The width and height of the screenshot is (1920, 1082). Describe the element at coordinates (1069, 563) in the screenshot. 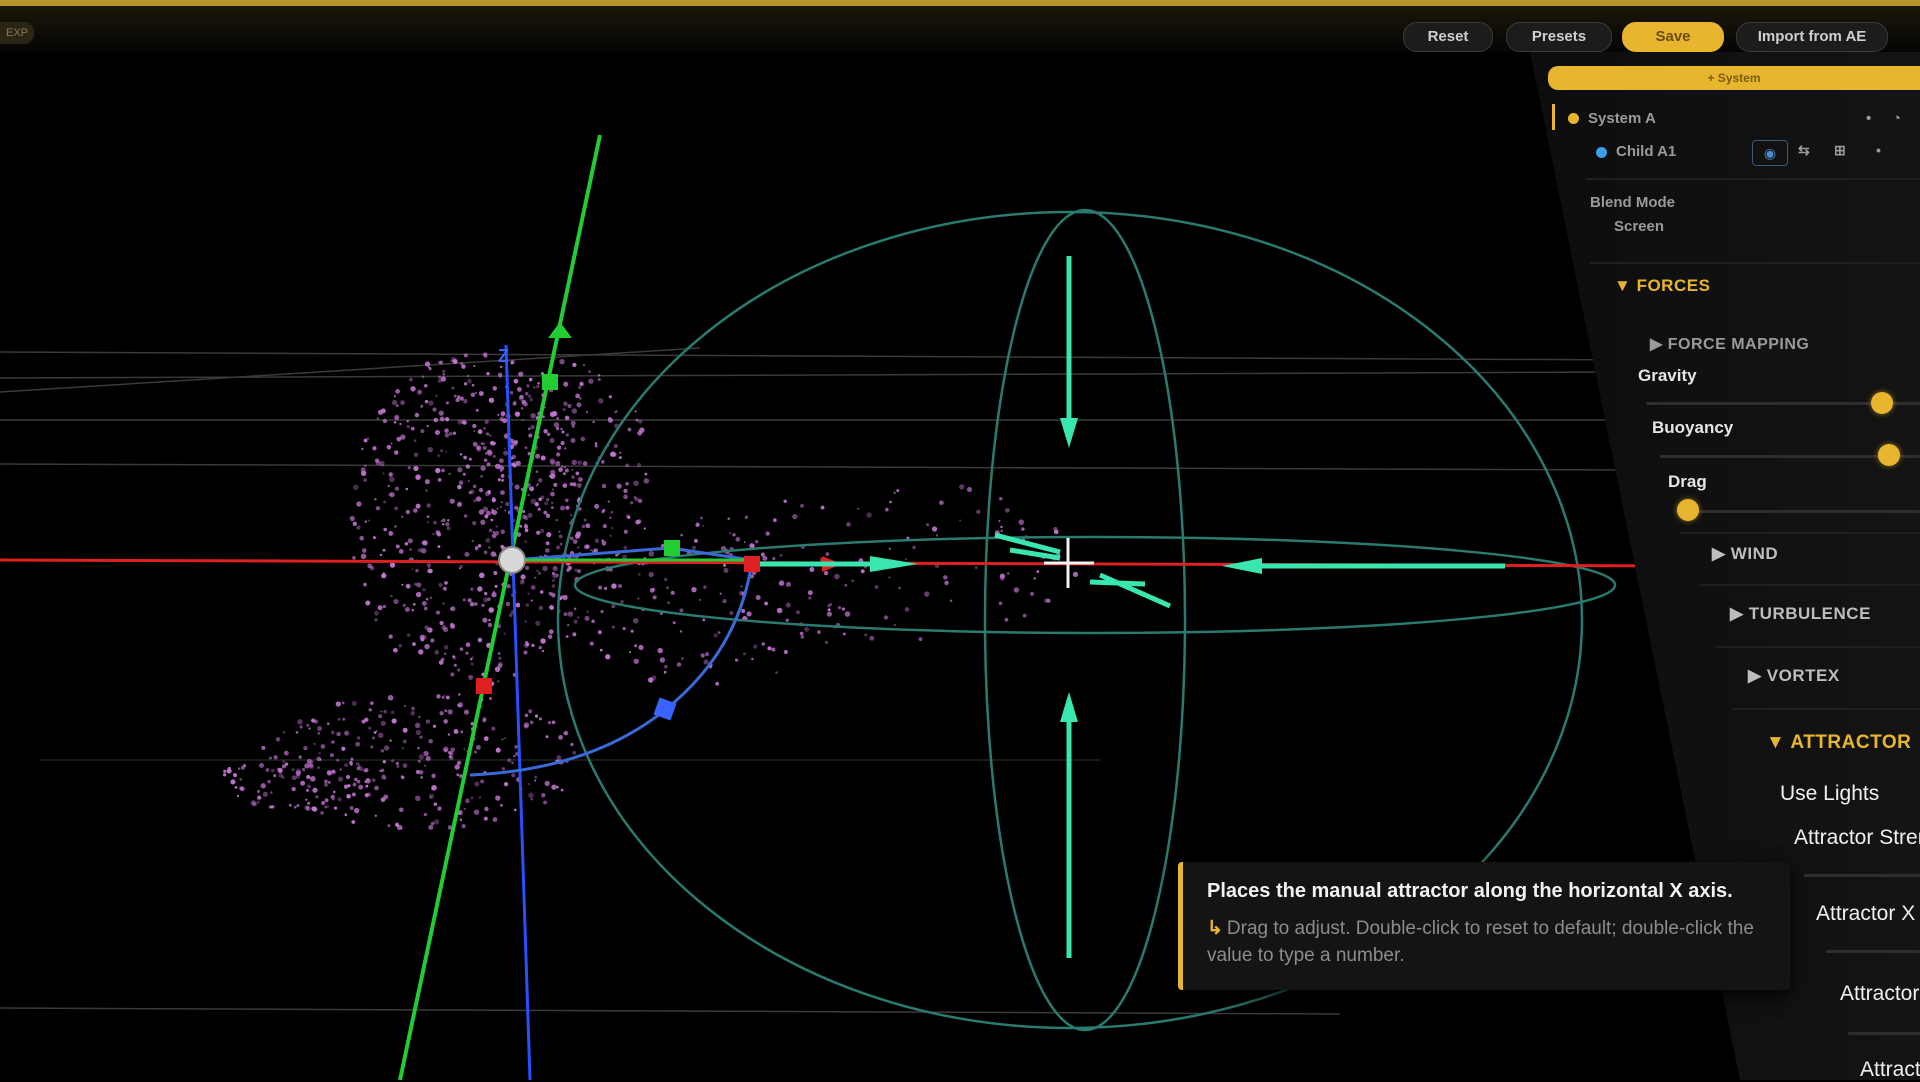

I see `attractor-crosshair` at that location.